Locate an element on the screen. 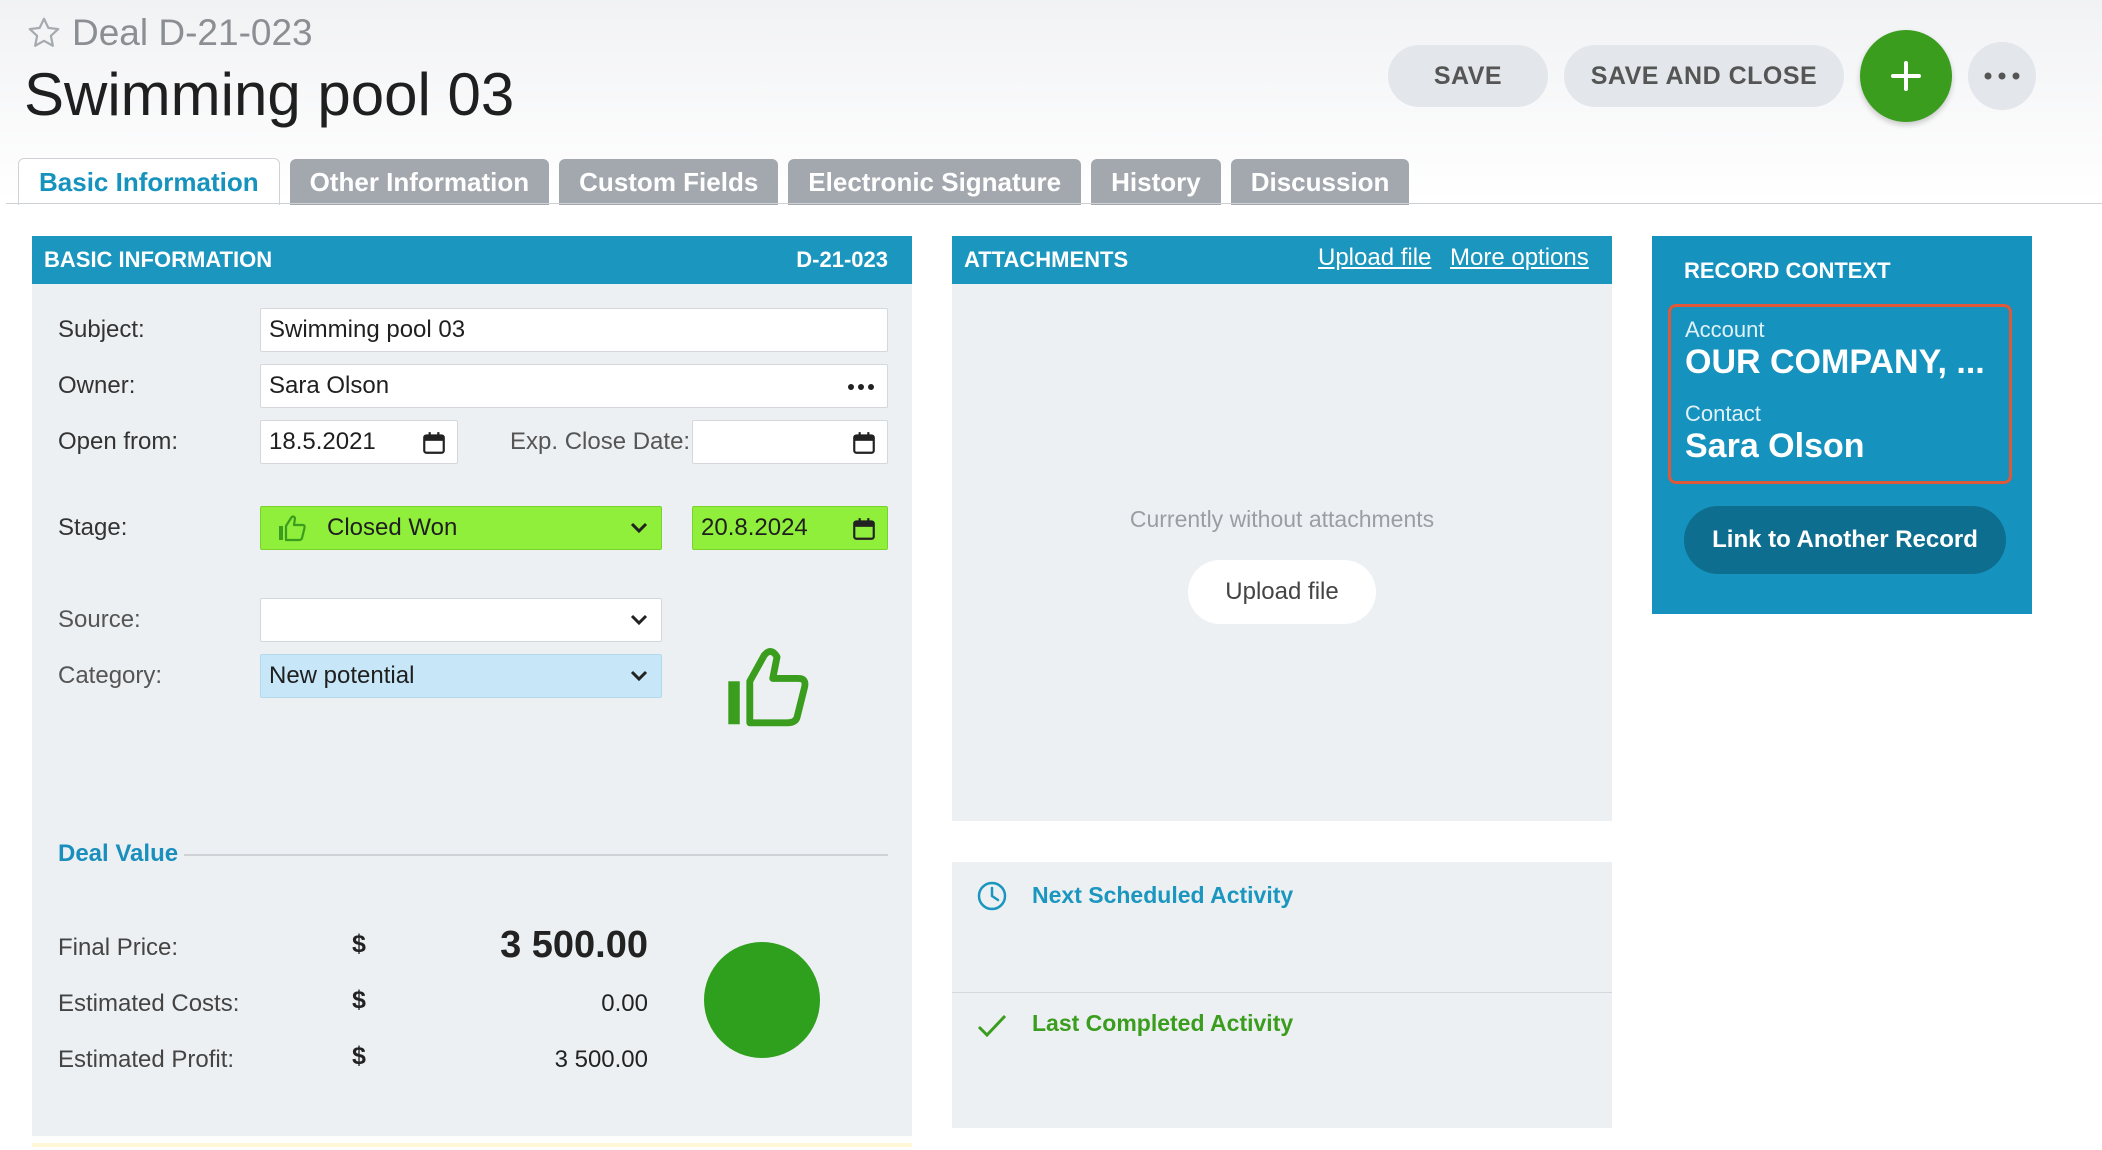 The image size is (2102, 1150). contact-label: Contact is located at coordinates (1723, 413).